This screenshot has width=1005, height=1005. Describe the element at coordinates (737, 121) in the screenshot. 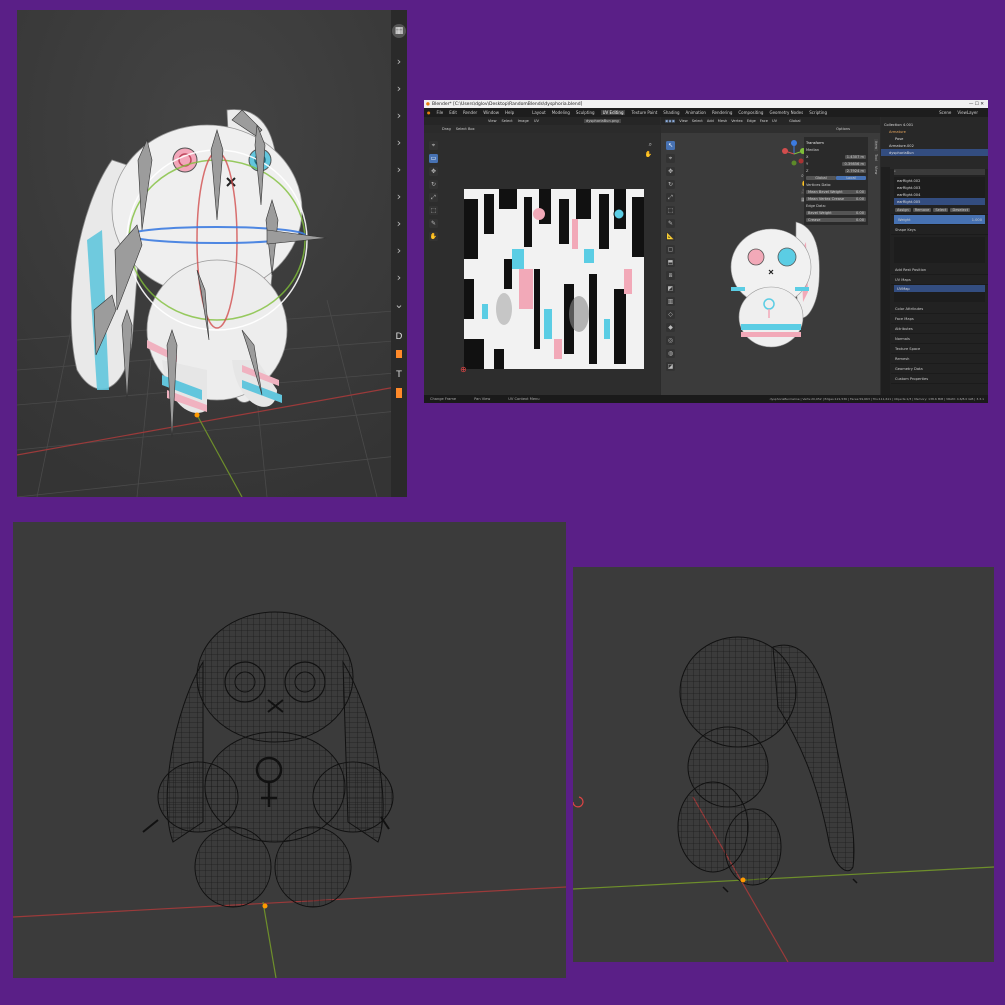

I see `vertex-menu: Vertex` at that location.